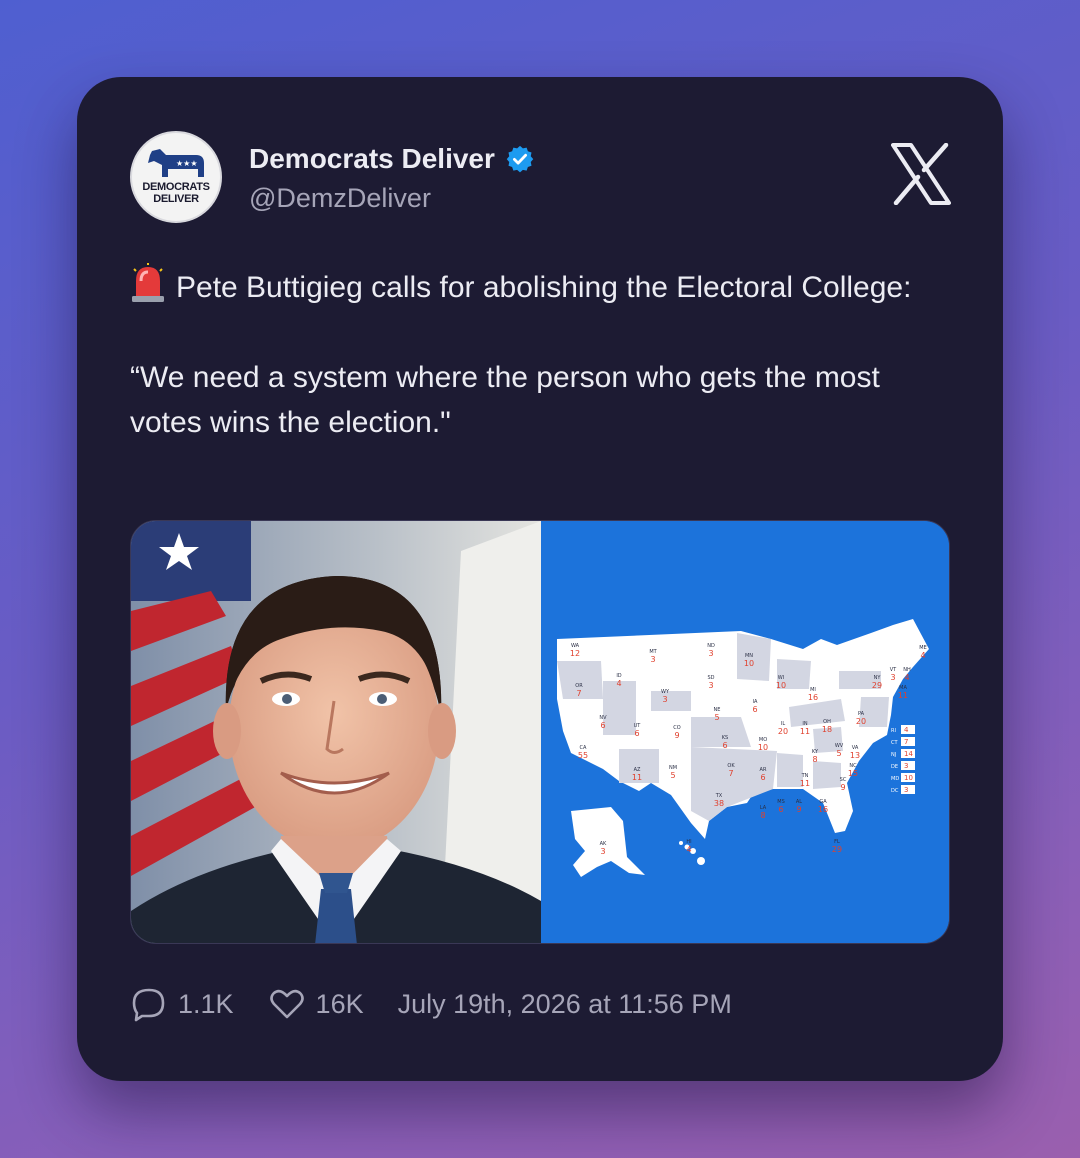 This screenshot has height=1158, width=1080. What do you see at coordinates (520, 159) in the screenshot?
I see `verified-badge-icon` at bounding box center [520, 159].